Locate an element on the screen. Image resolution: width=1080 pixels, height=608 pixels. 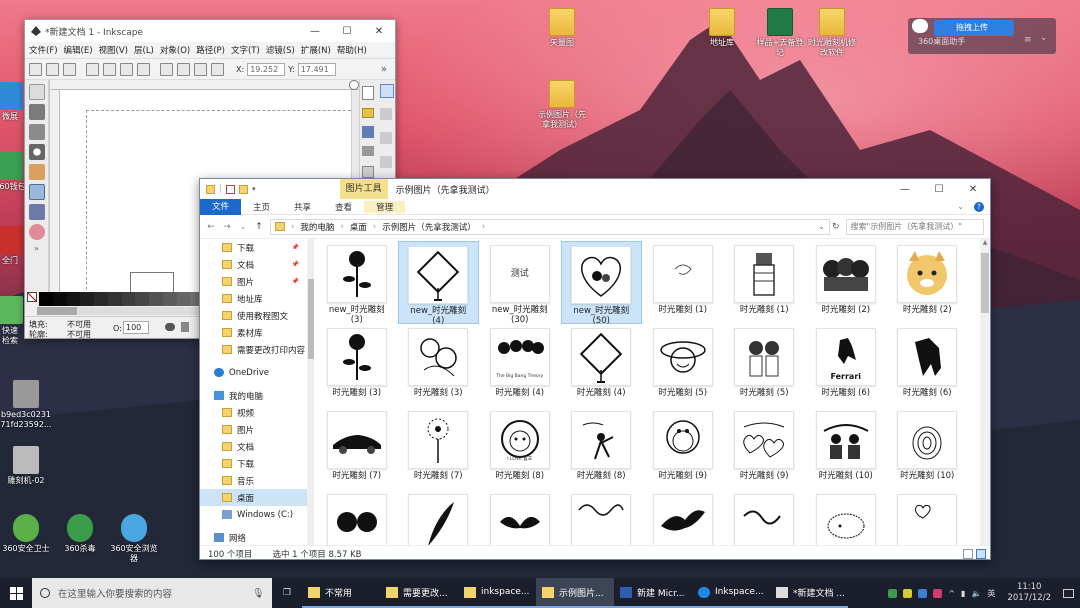
file-view-scrollbar: ▲ is located at coordinates (985, 392).